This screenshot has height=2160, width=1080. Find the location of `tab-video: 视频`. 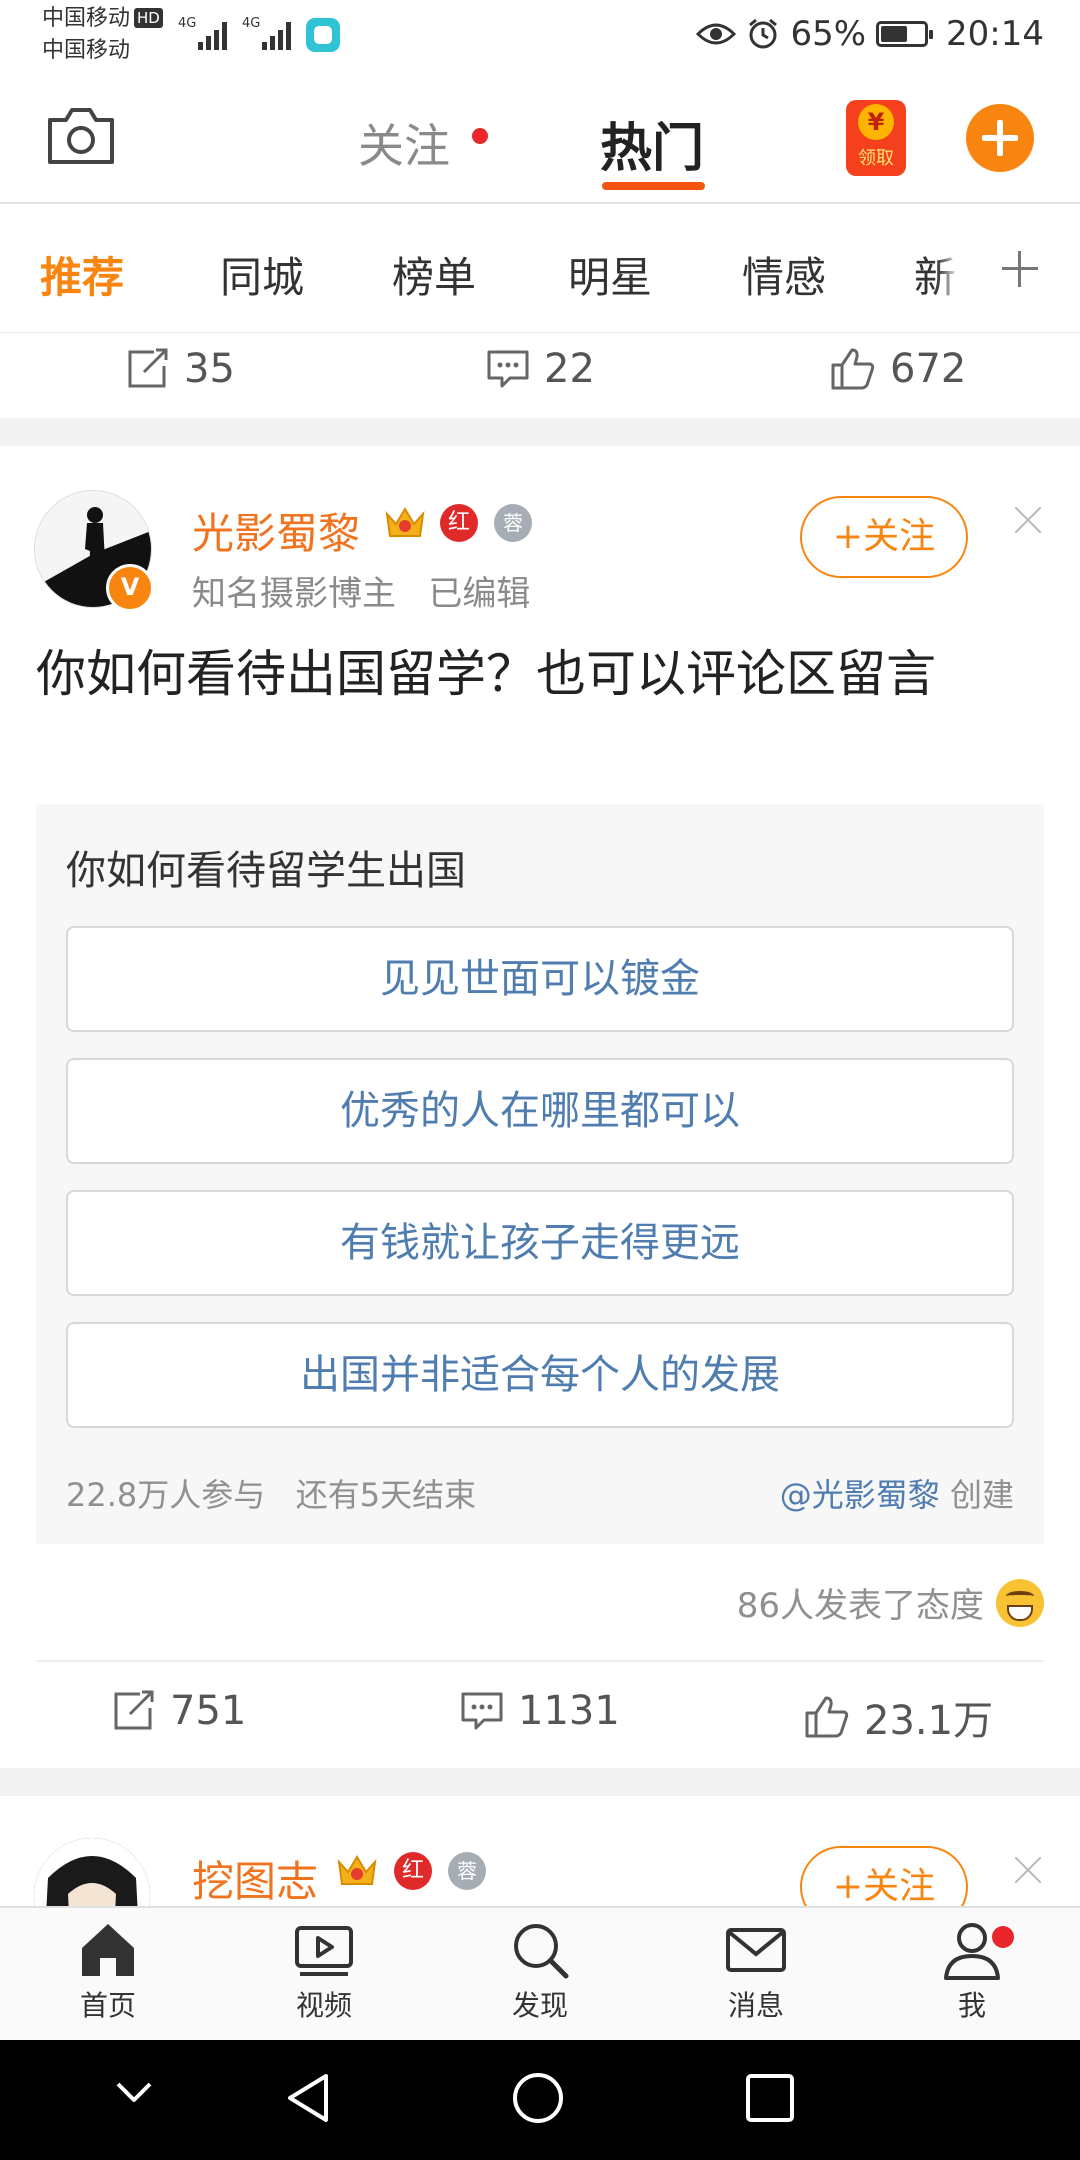

tab-video: 视频 is located at coordinates (324, 1971).